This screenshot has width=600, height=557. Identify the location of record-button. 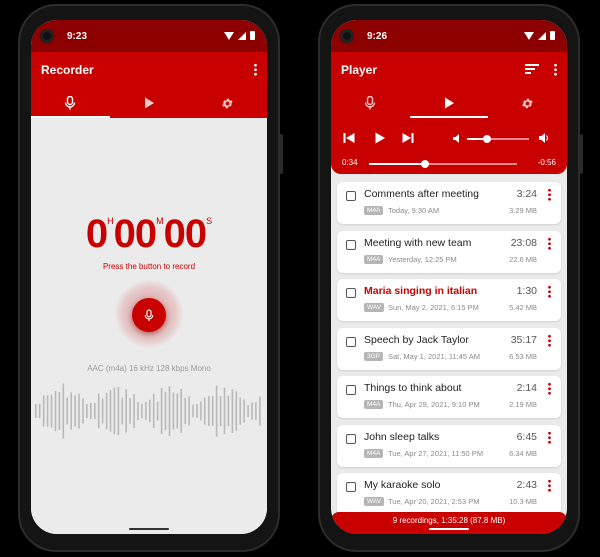
(149, 315).